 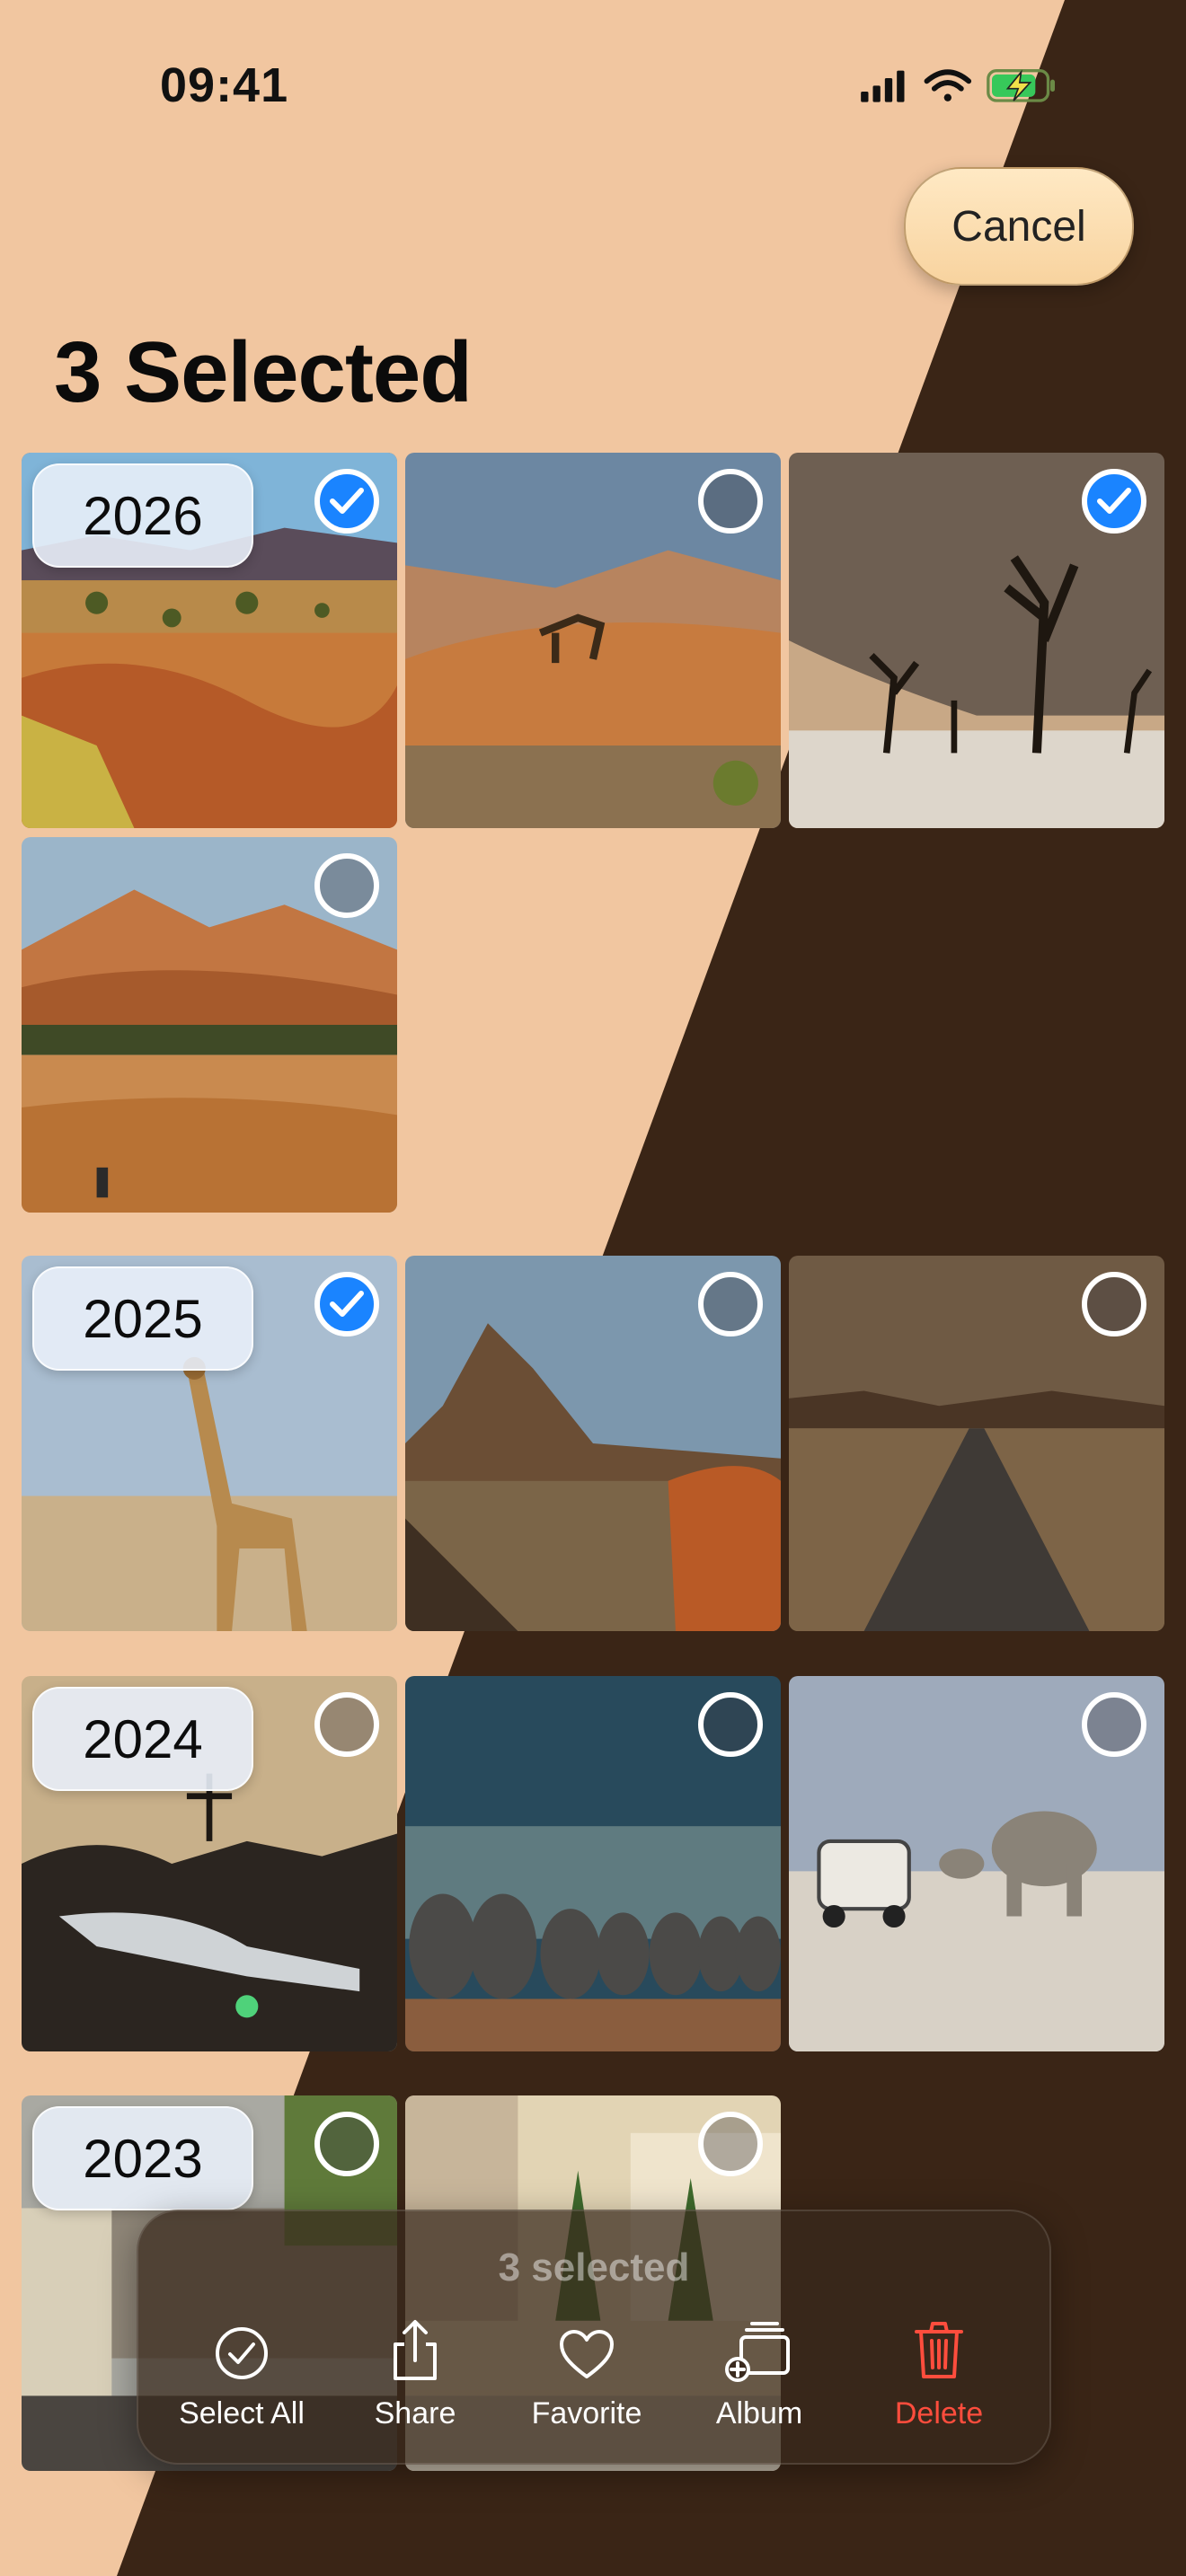 I want to click on select-all-button: Select All, so click(x=241, y=2375).